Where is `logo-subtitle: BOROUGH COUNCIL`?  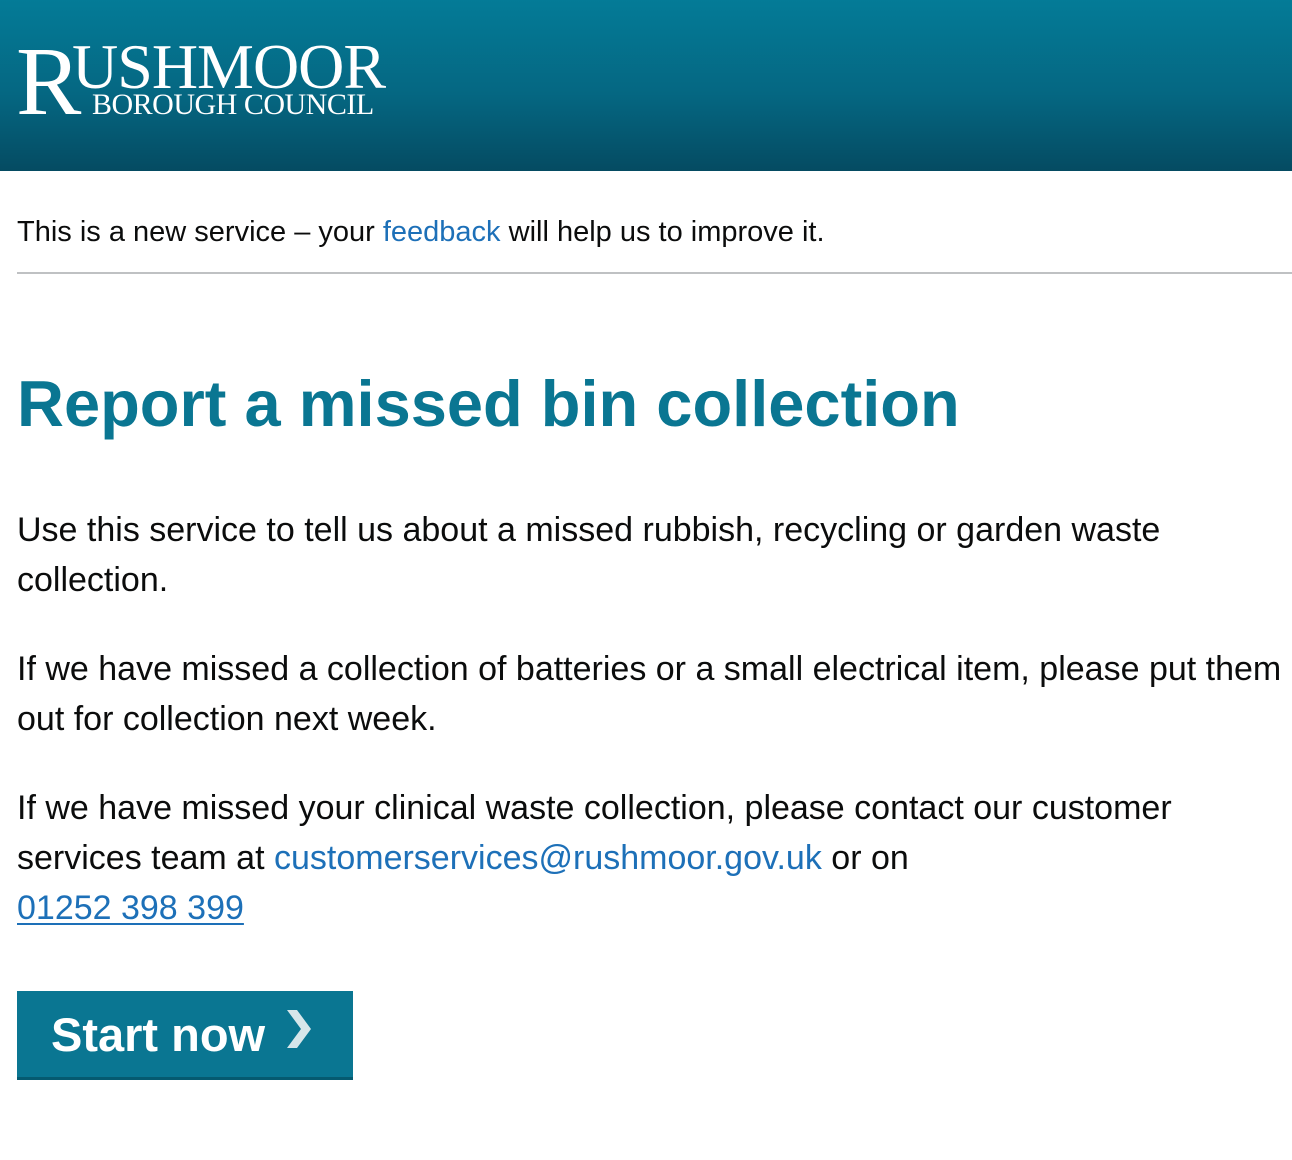 logo-subtitle: BOROUGH COUNCIL is located at coordinates (233, 104).